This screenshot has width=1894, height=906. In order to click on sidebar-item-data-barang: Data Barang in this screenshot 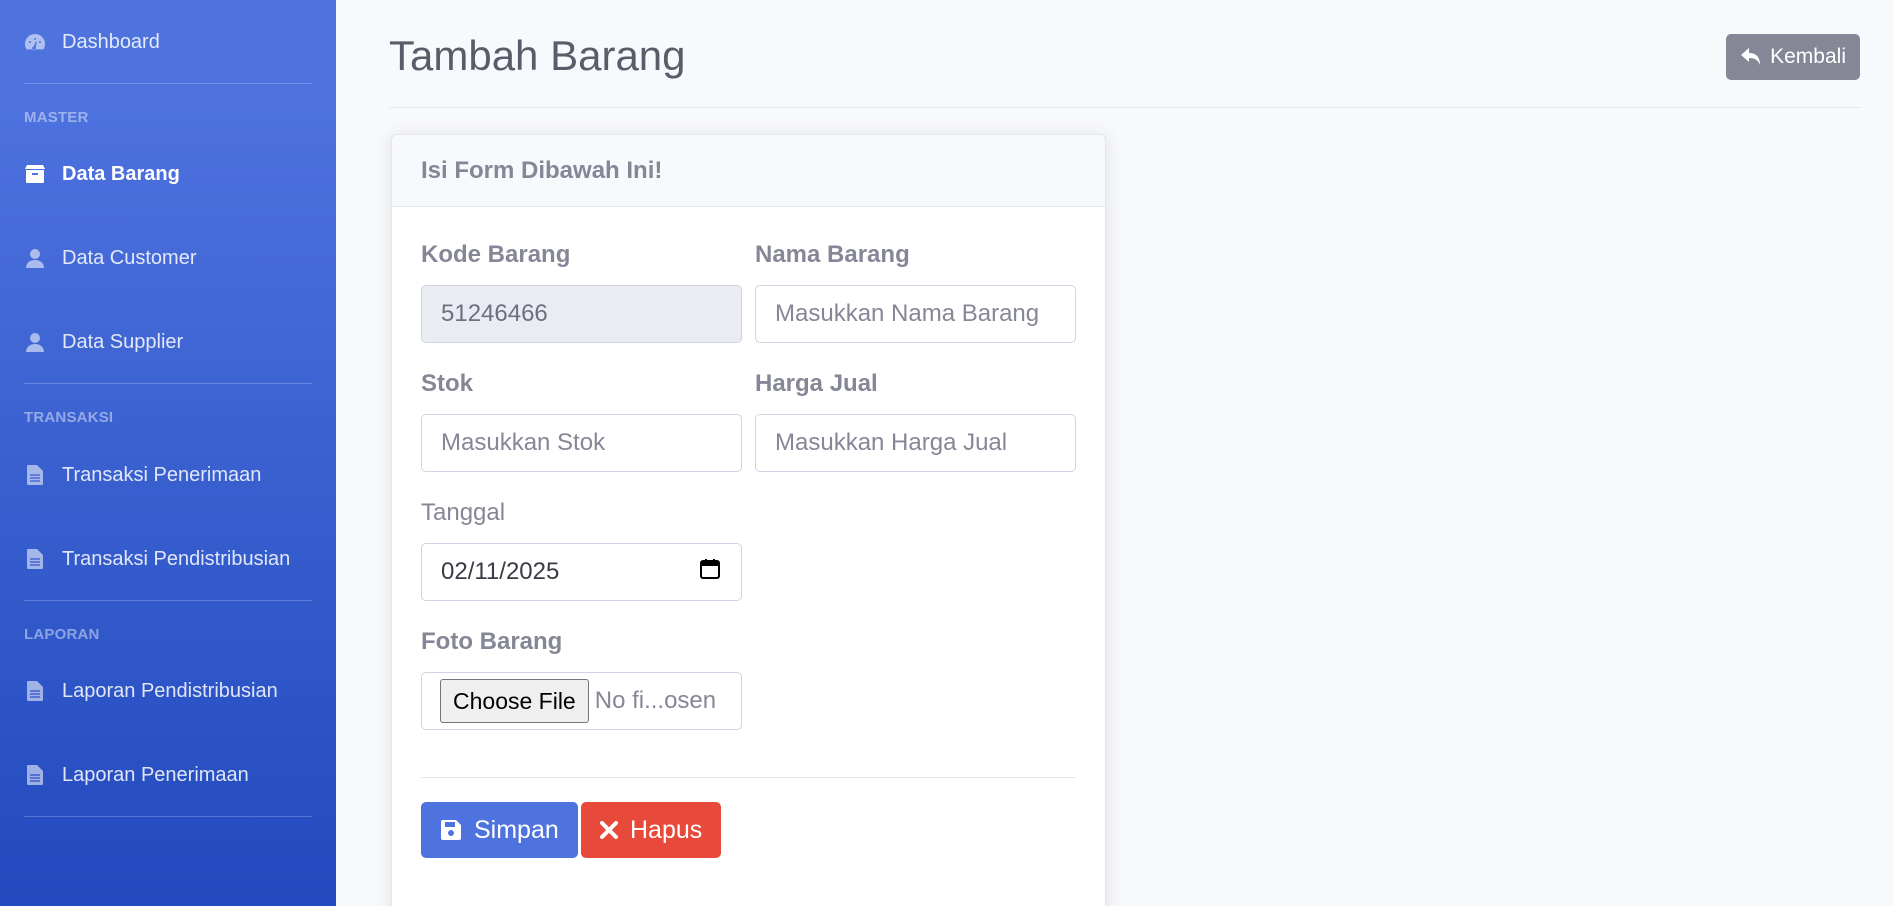, I will do `click(102, 174)`.